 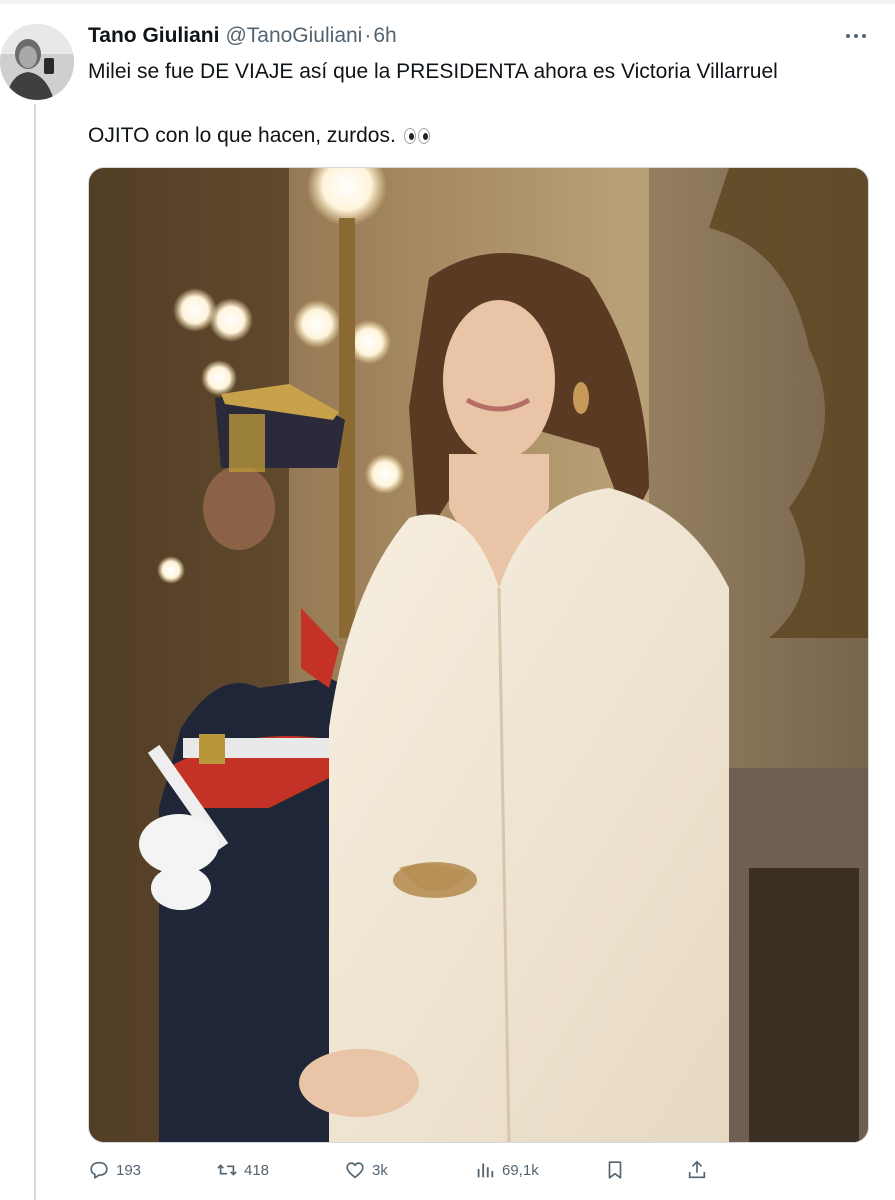 What do you see at coordinates (129, 1170) in the screenshot?
I see `reply-count: 193` at bounding box center [129, 1170].